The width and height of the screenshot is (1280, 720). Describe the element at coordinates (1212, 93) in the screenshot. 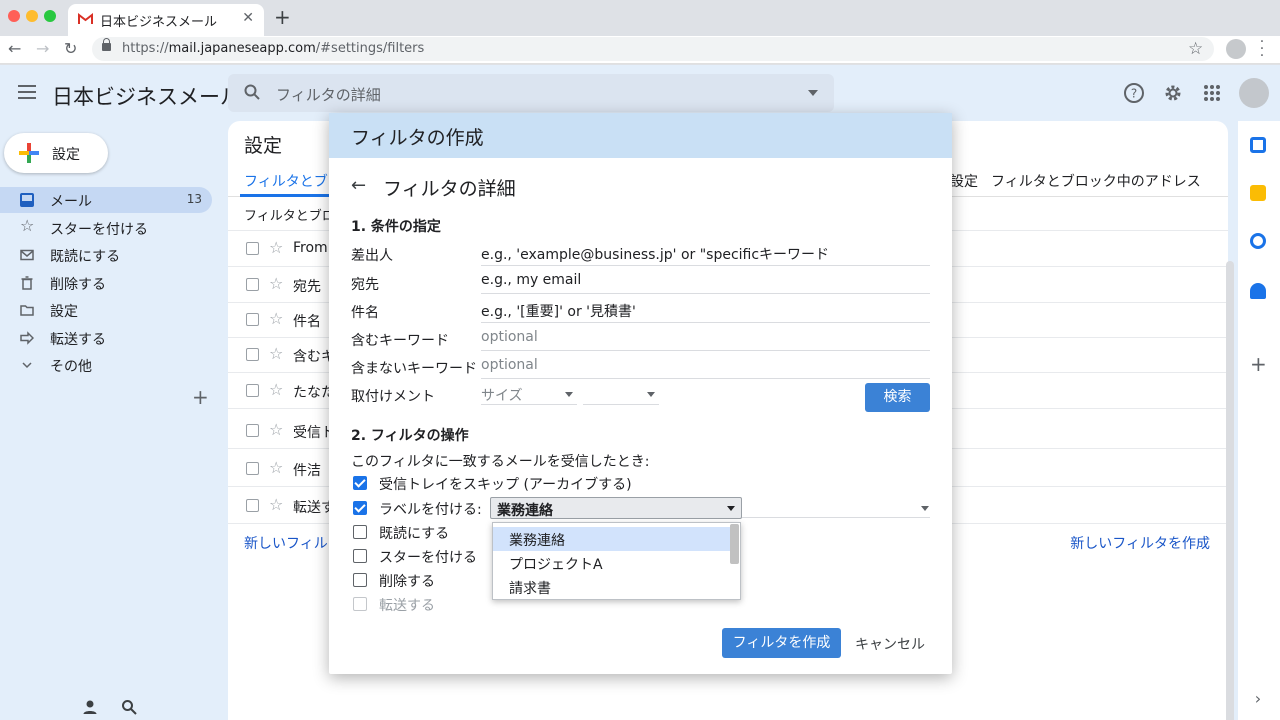

I see `apps-grid-icon` at that location.